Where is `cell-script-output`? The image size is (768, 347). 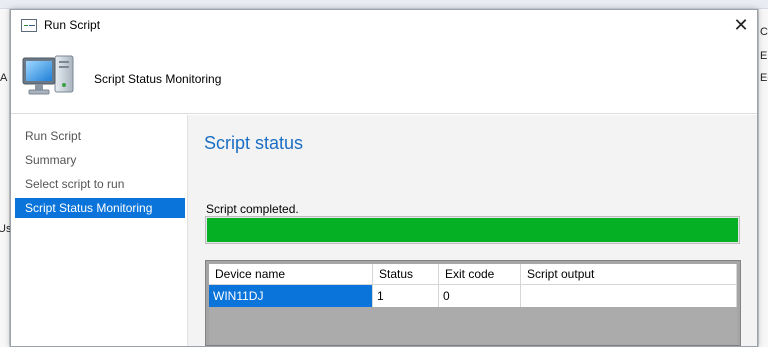 cell-script-output is located at coordinates (629, 296).